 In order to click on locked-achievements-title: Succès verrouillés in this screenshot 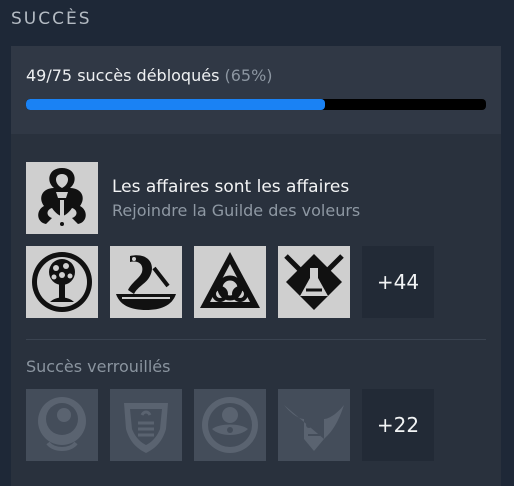, I will do `click(98, 366)`.